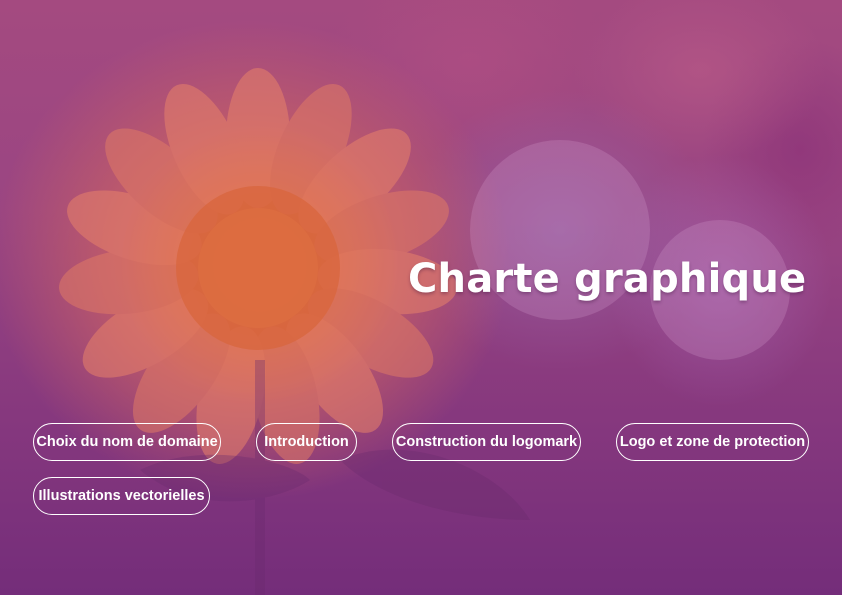  What do you see at coordinates (127, 442) in the screenshot?
I see `nav-button-choix-du-nom-de-domaine: Choix du nom de domaine` at bounding box center [127, 442].